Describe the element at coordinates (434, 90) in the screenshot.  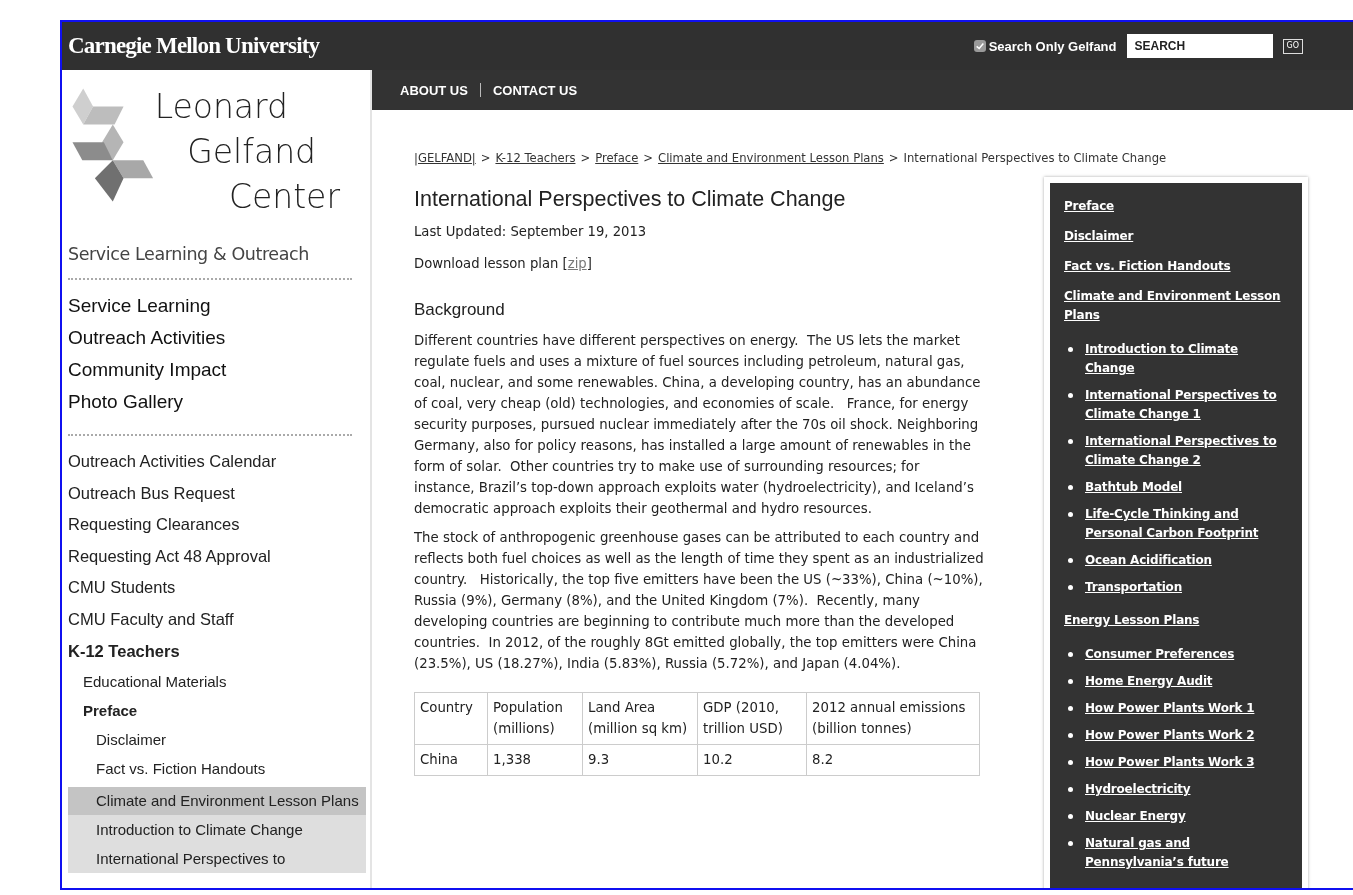
I see `nav-link: ABOUT US` at that location.